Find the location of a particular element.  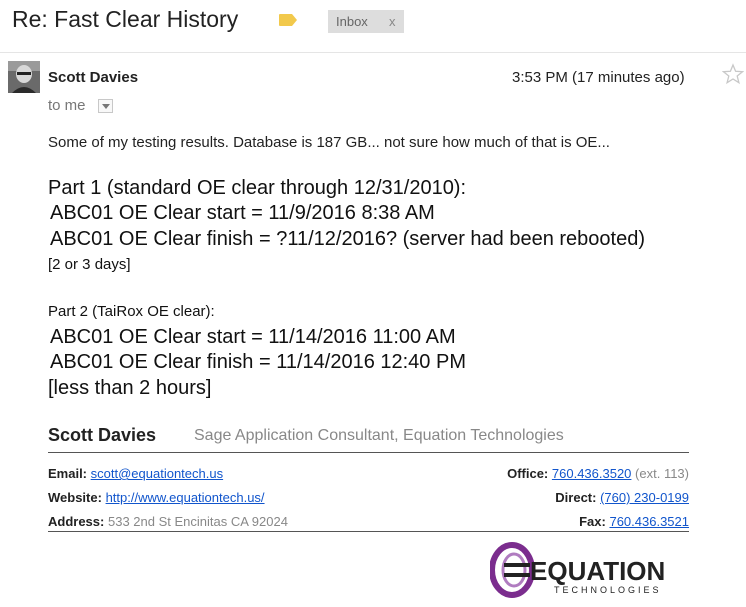

recipient-details-dropdown is located at coordinates (105, 106).